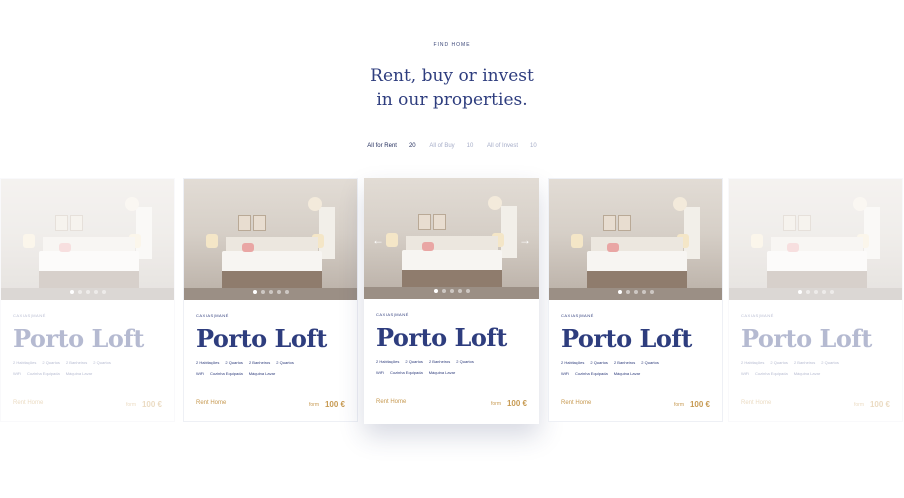 The height and width of the screenshot is (498, 904). I want to click on arrow-left-icon: ←, so click(378, 240).